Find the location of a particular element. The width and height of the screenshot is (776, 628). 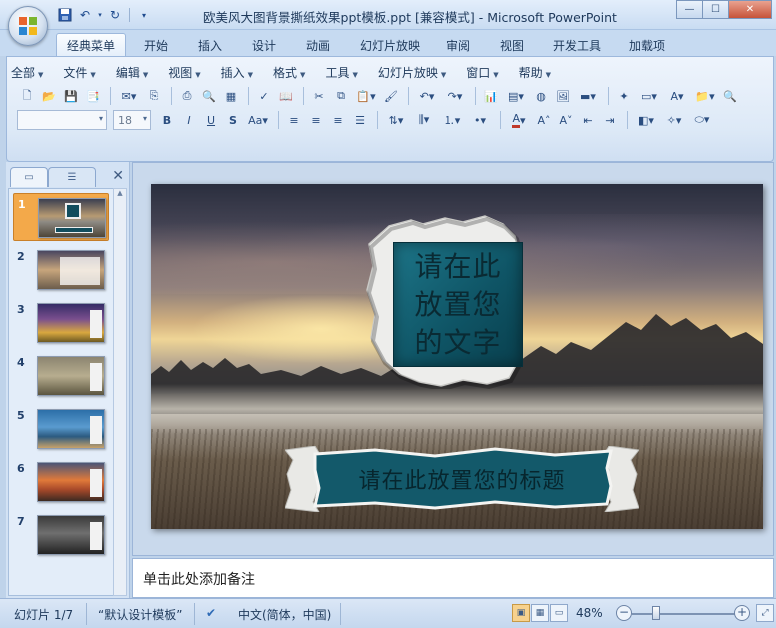

bold-icon: B is located at coordinates (167, 120).